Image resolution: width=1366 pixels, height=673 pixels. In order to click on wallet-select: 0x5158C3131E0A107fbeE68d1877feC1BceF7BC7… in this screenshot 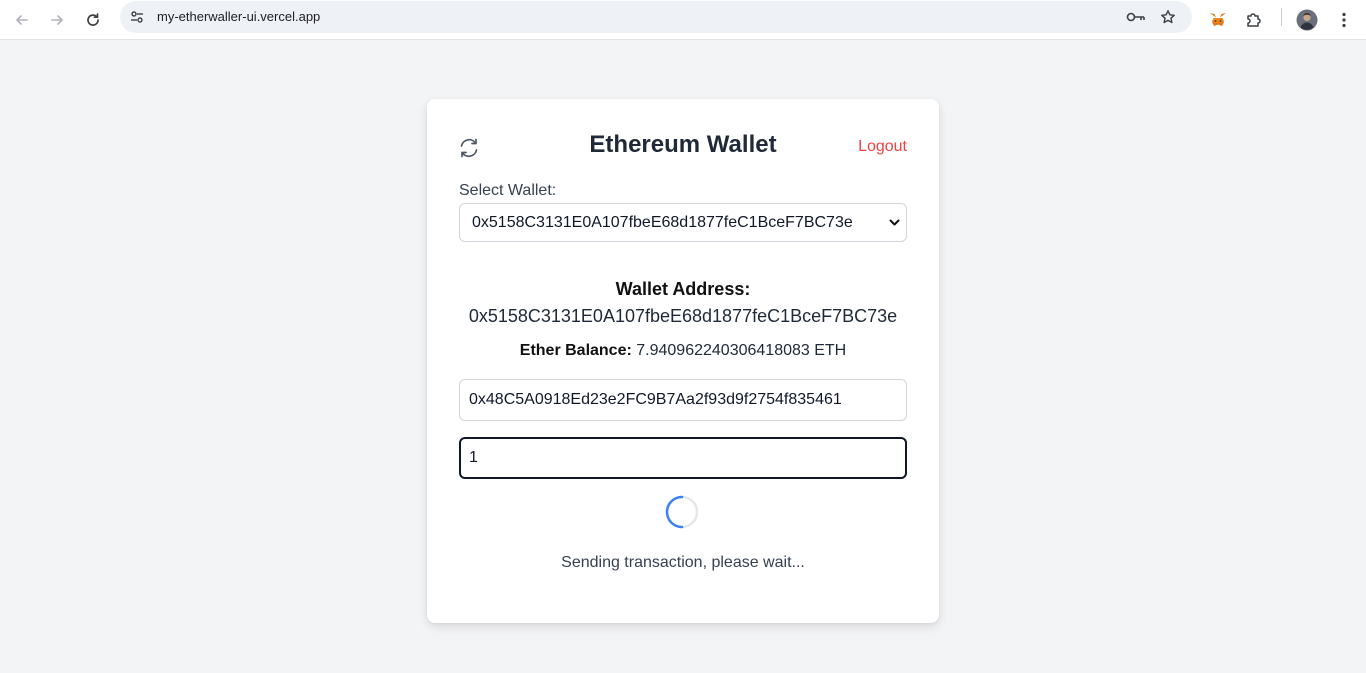, I will do `click(683, 222)`.